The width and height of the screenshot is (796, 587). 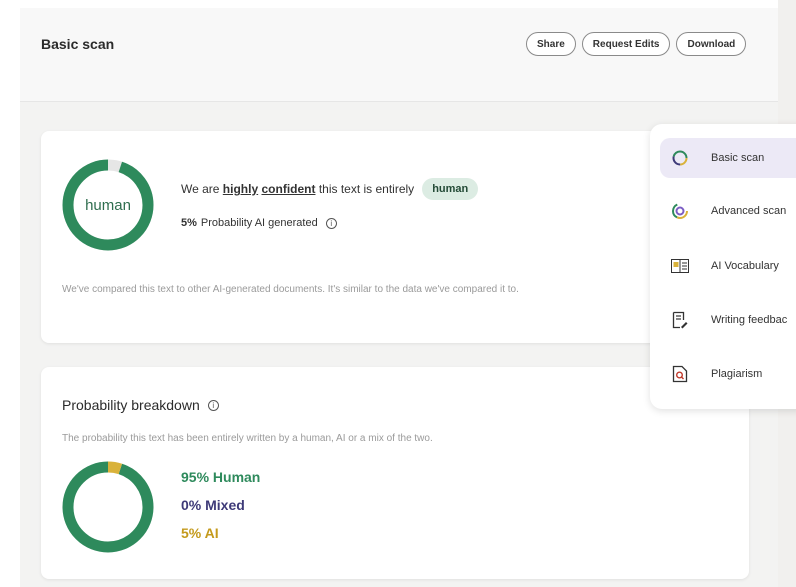 I want to click on doc-edit-icon, so click(x=680, y=320).